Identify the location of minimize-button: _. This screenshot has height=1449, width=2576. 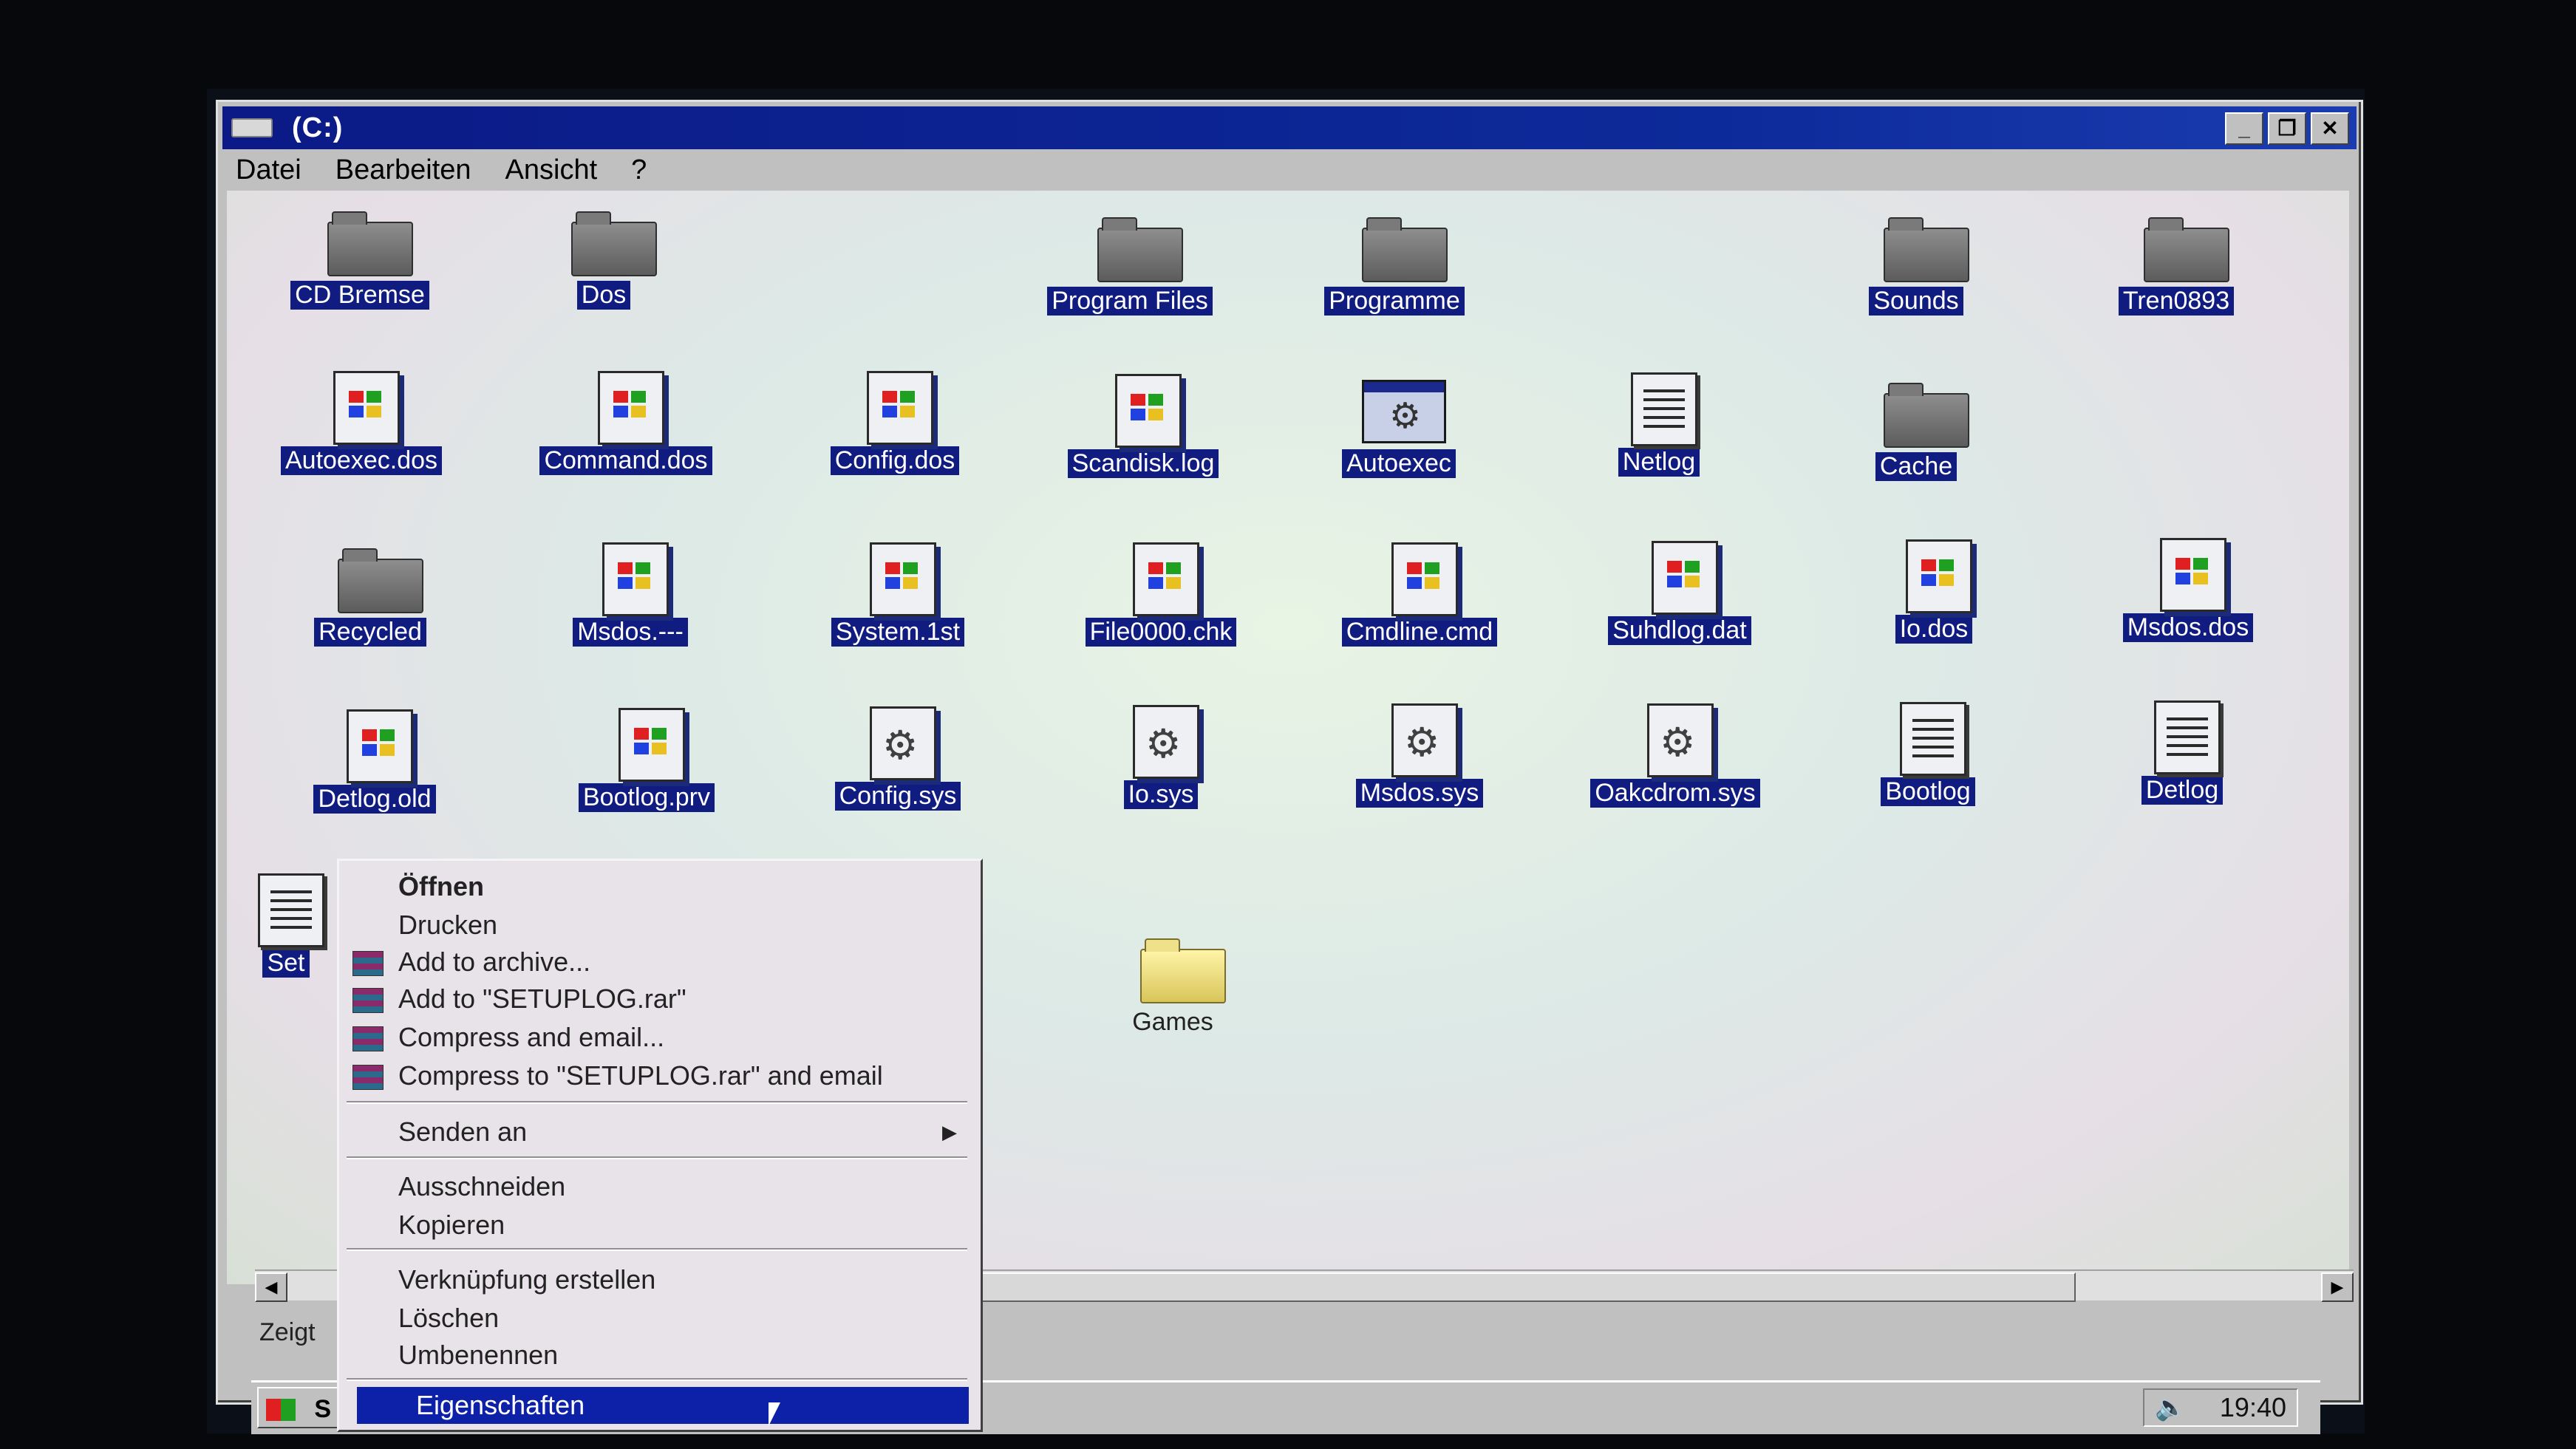
(2244, 128).